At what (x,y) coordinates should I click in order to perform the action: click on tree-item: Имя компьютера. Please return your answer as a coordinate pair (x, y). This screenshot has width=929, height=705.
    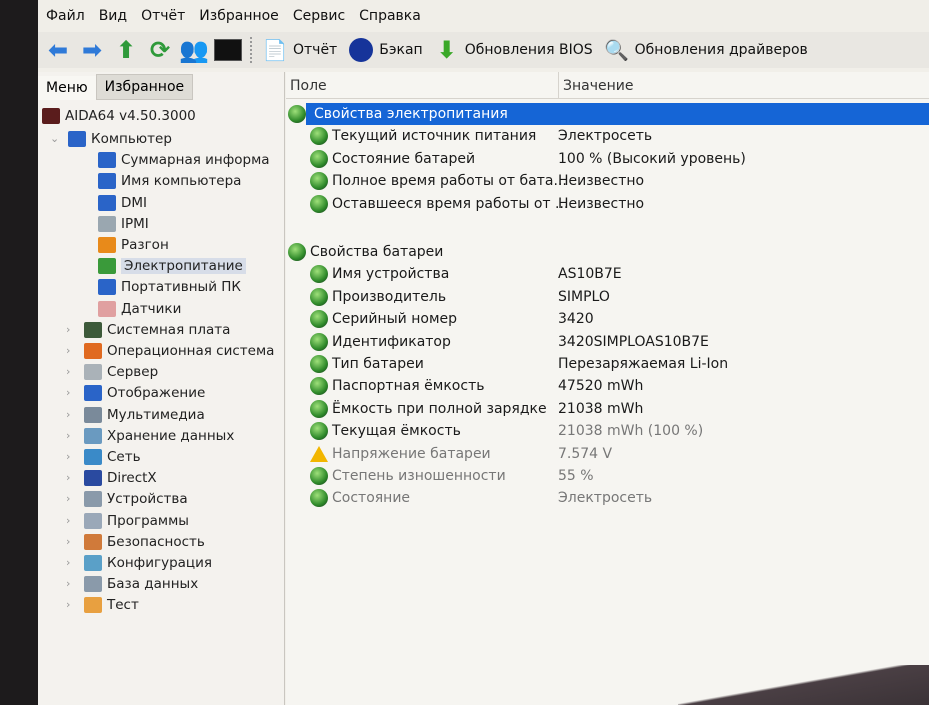
    Looking at the image, I should click on (169, 181).